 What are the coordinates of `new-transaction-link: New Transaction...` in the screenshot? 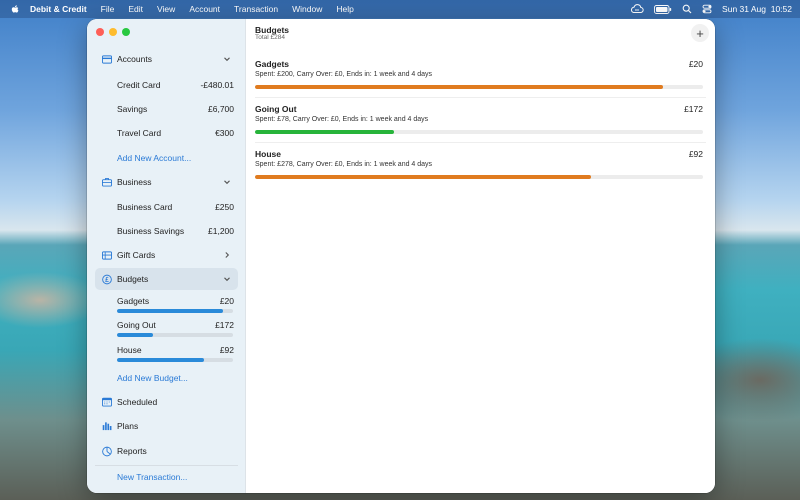 It's located at (152, 477).